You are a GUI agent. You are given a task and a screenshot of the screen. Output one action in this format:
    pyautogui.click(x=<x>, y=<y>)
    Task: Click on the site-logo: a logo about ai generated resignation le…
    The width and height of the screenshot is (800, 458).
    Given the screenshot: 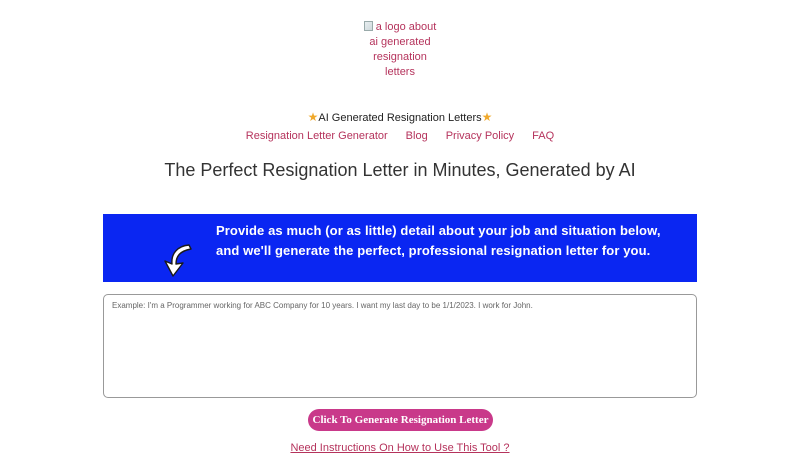 What is the action you would take?
    pyautogui.click(x=400, y=50)
    